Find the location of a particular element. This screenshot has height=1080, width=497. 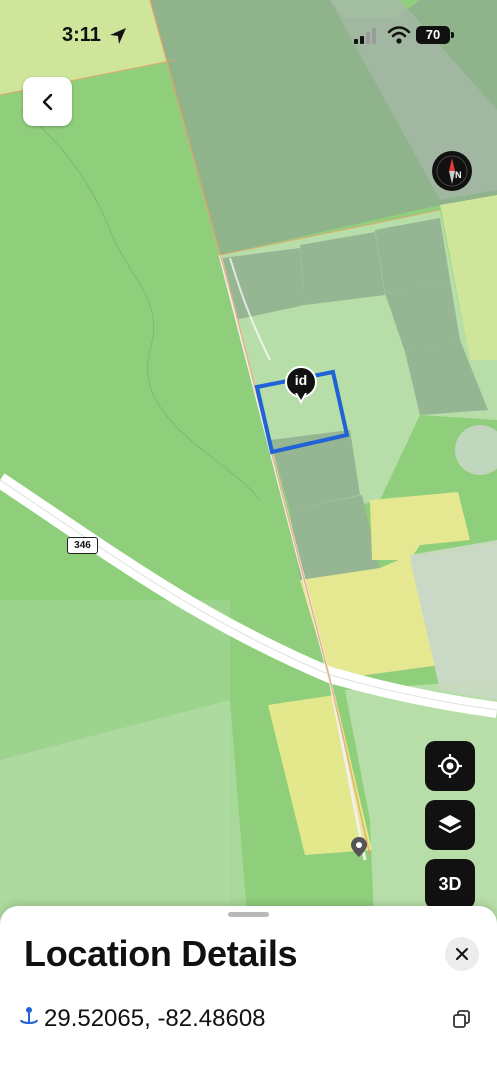

location-arrow-icon is located at coordinates (118, 36).